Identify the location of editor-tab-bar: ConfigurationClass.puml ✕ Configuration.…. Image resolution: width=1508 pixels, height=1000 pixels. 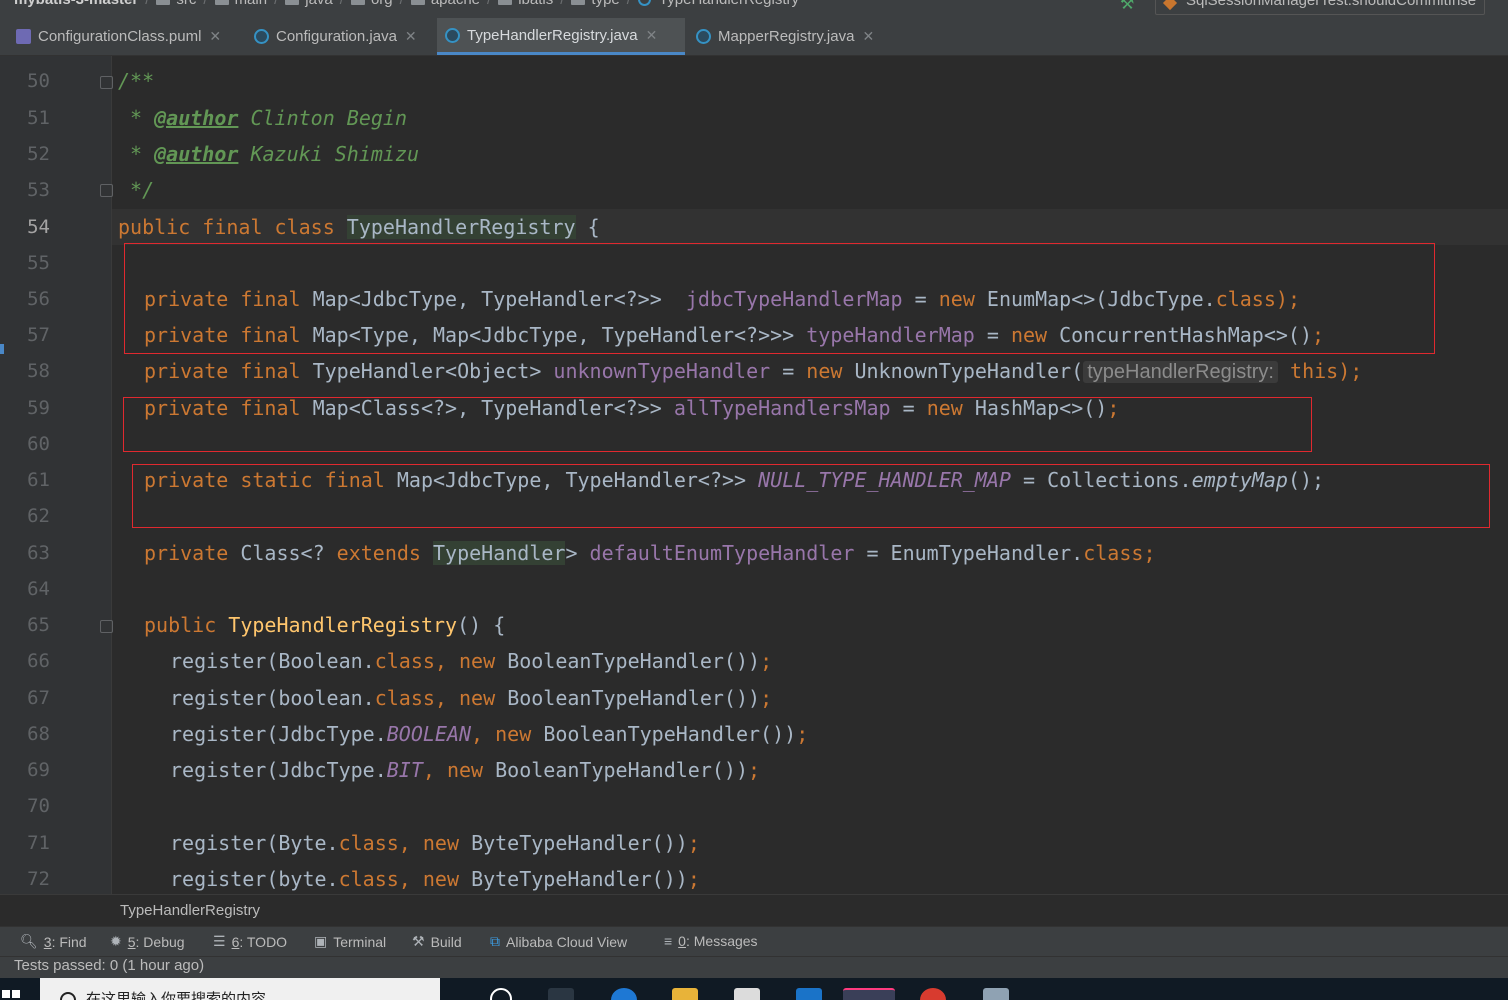
(754, 37).